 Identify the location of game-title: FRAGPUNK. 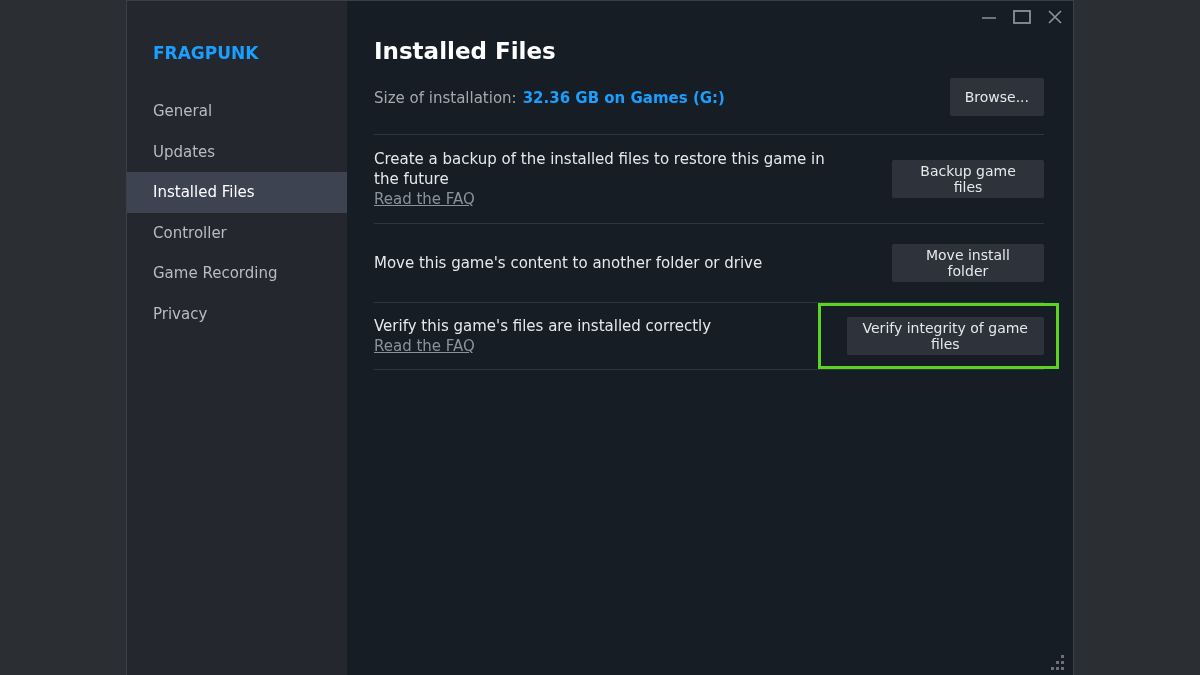
(206, 53).